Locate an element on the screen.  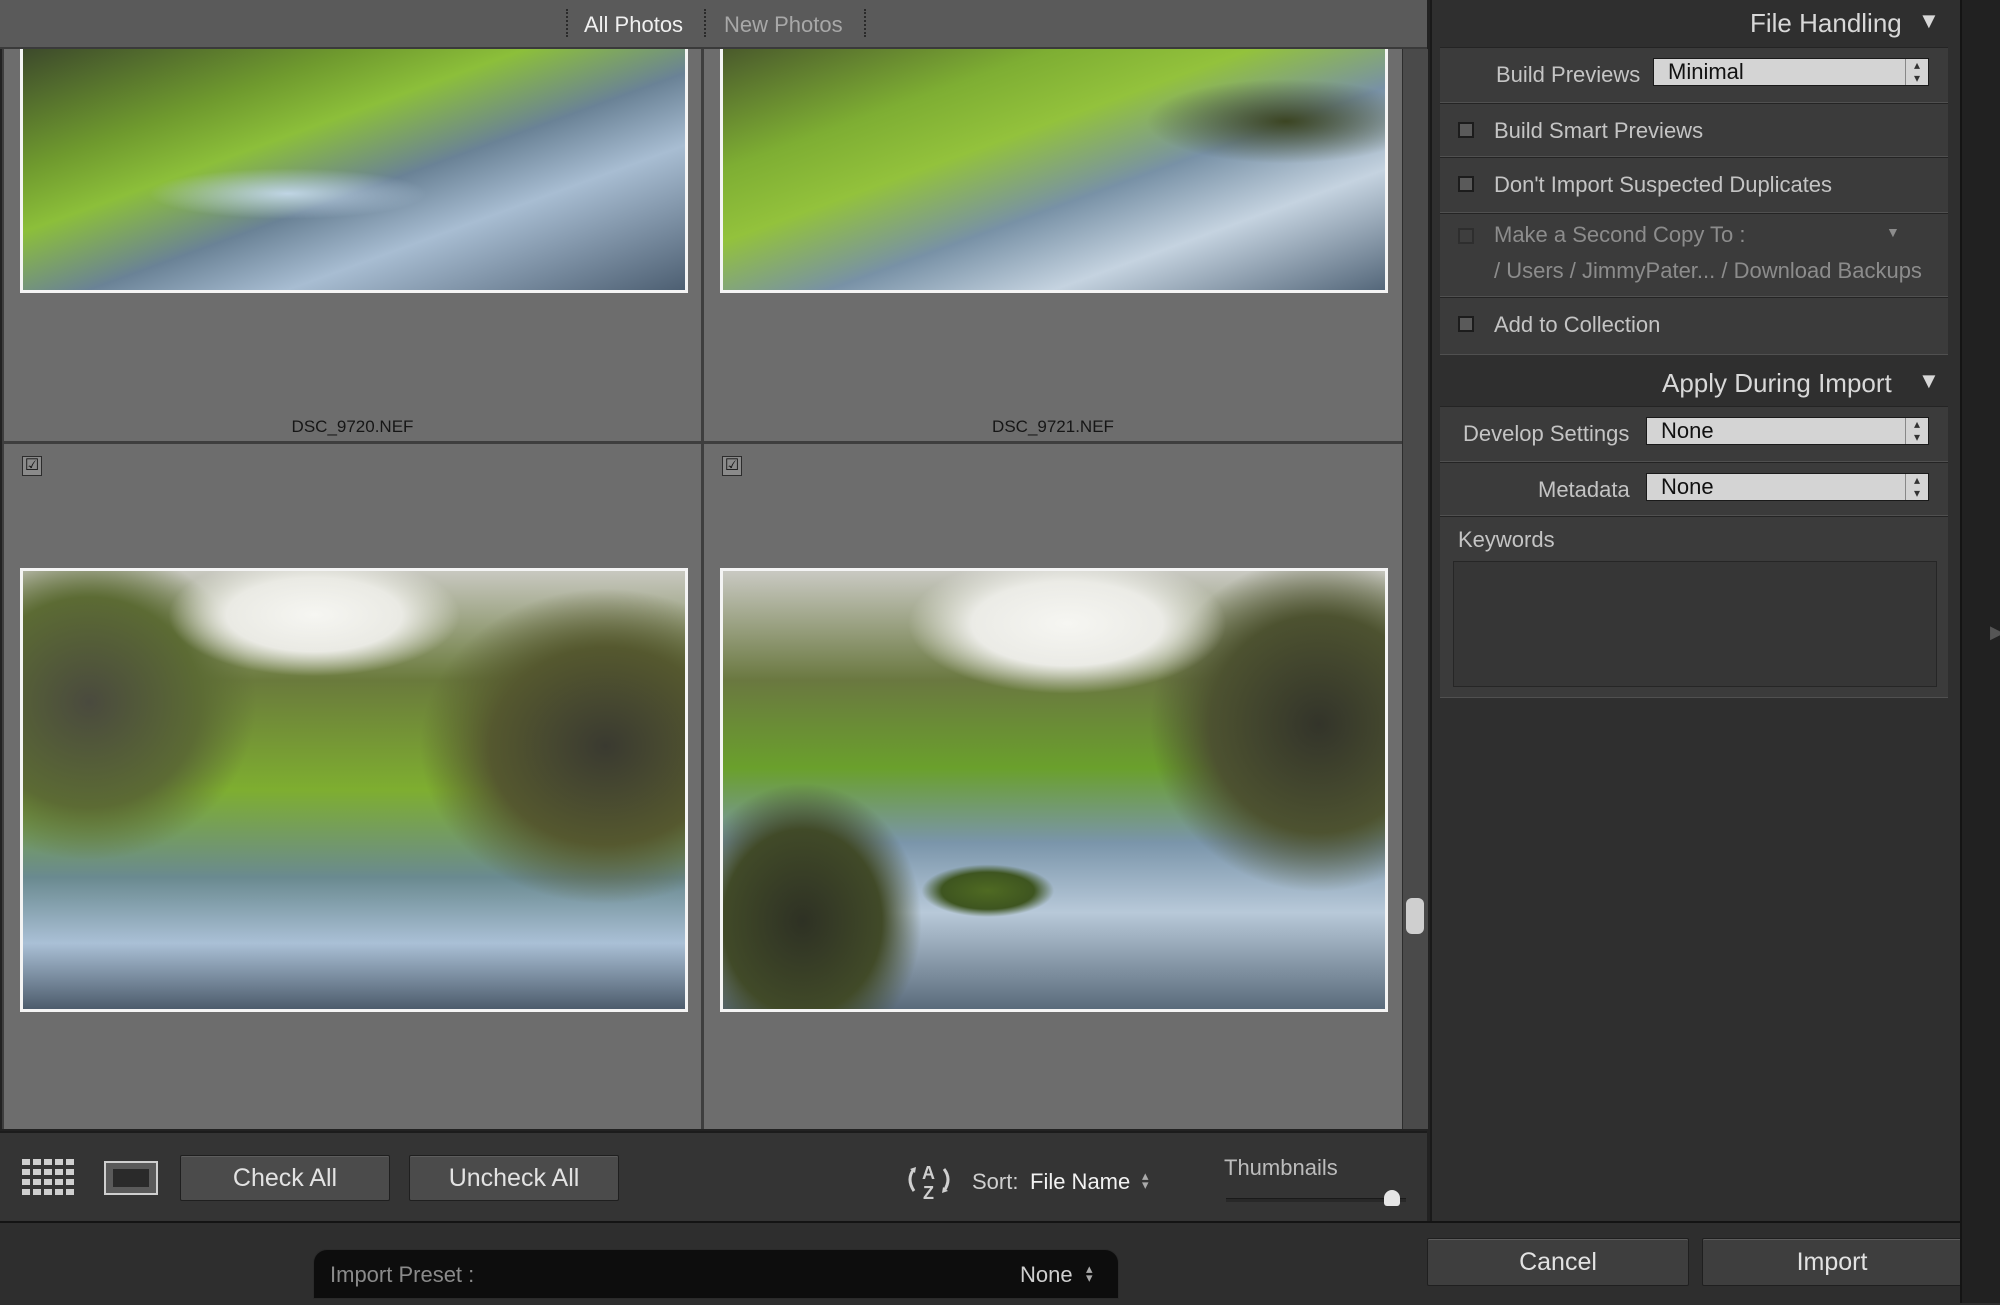
dont-import-duplicates-label: Don't Import Suspected Duplicates is located at coordinates (1663, 184).